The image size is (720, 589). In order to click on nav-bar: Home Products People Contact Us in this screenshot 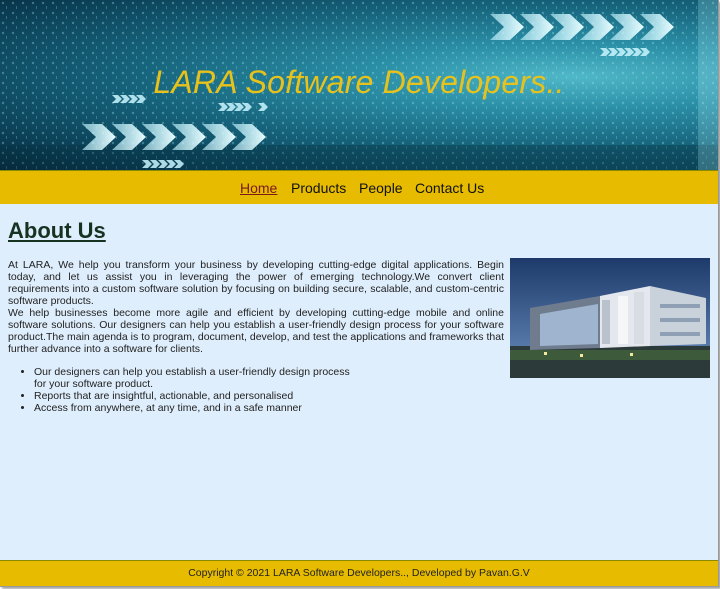, I will do `click(359, 187)`.